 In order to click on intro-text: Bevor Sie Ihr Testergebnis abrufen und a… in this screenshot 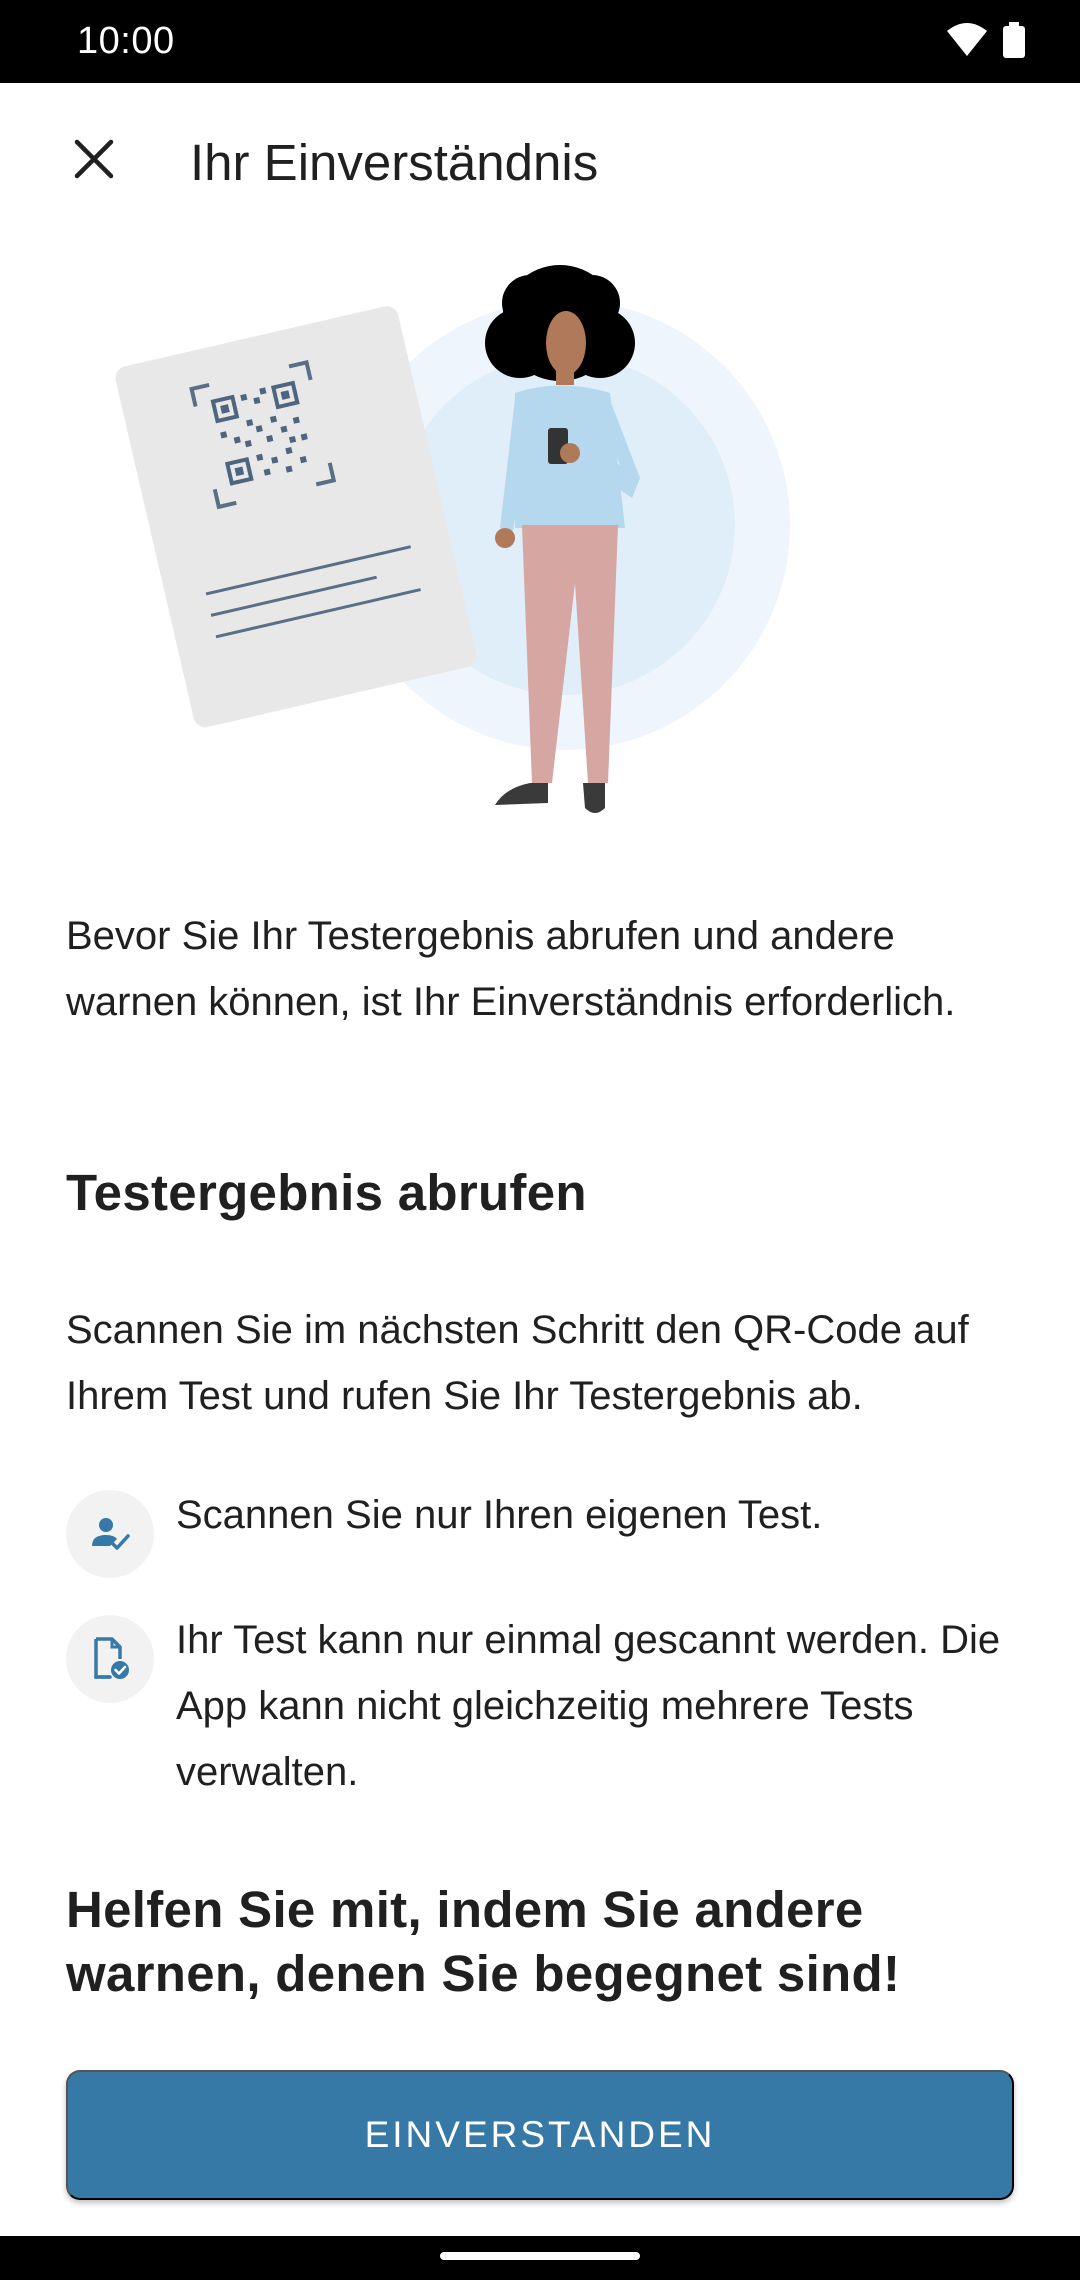, I will do `click(511, 969)`.